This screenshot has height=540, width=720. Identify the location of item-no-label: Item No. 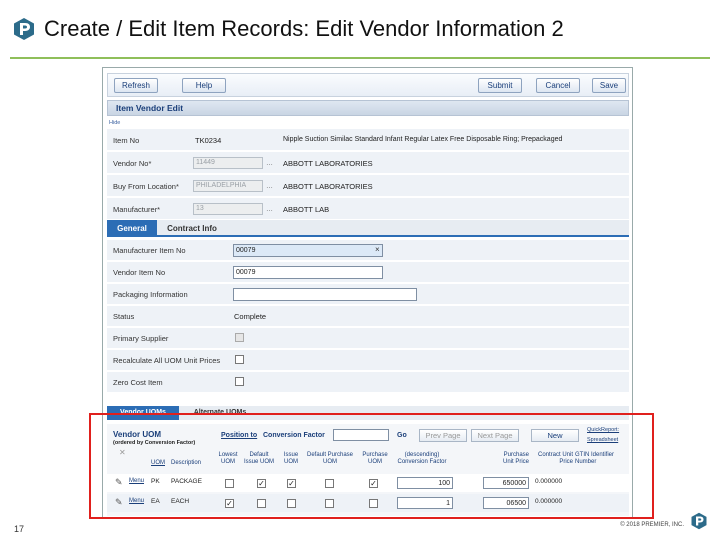
(126, 140).